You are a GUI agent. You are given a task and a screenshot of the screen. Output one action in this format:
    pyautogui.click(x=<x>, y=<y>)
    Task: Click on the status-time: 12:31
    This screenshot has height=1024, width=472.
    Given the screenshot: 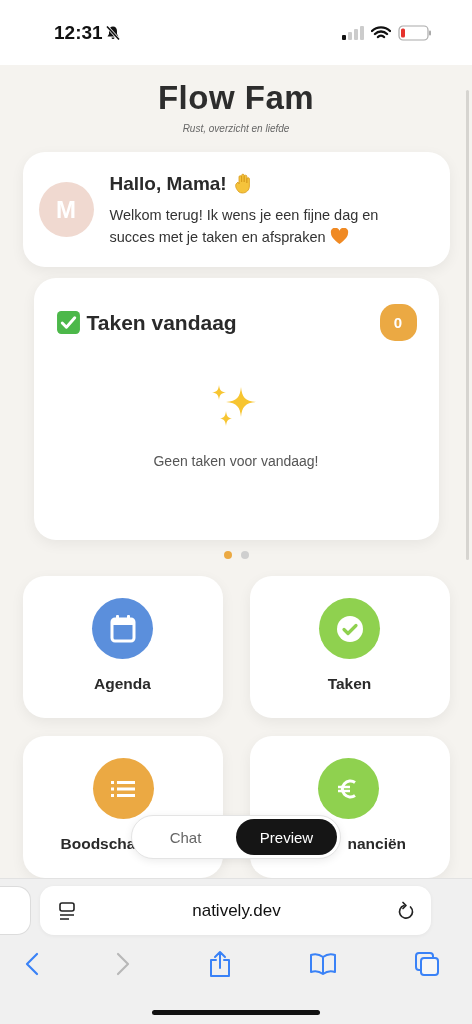 What is the action you would take?
    pyautogui.click(x=78, y=32)
    